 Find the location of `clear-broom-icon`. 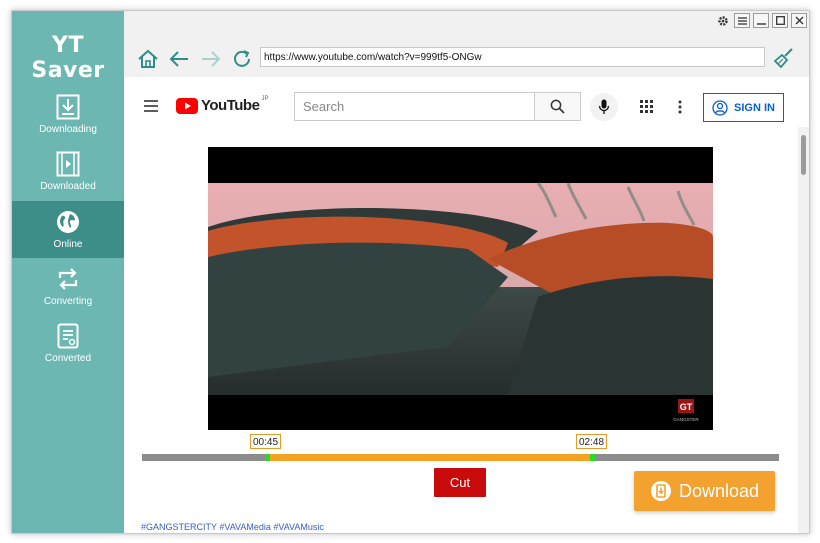

clear-broom-icon is located at coordinates (784, 58).